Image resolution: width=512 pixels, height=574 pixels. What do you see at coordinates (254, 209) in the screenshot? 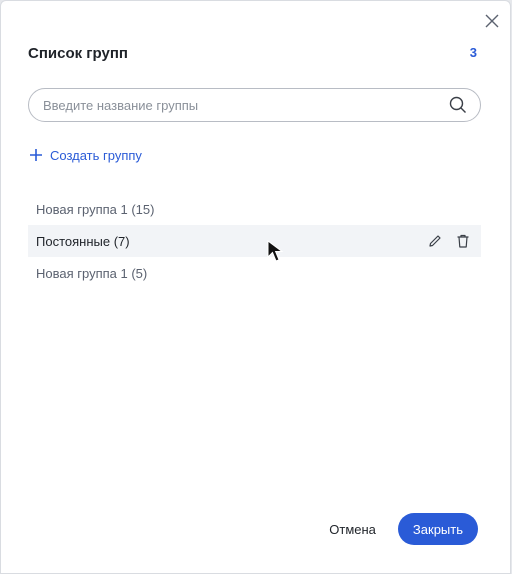
I see `list-item: Новая группа 1 (15)` at bounding box center [254, 209].